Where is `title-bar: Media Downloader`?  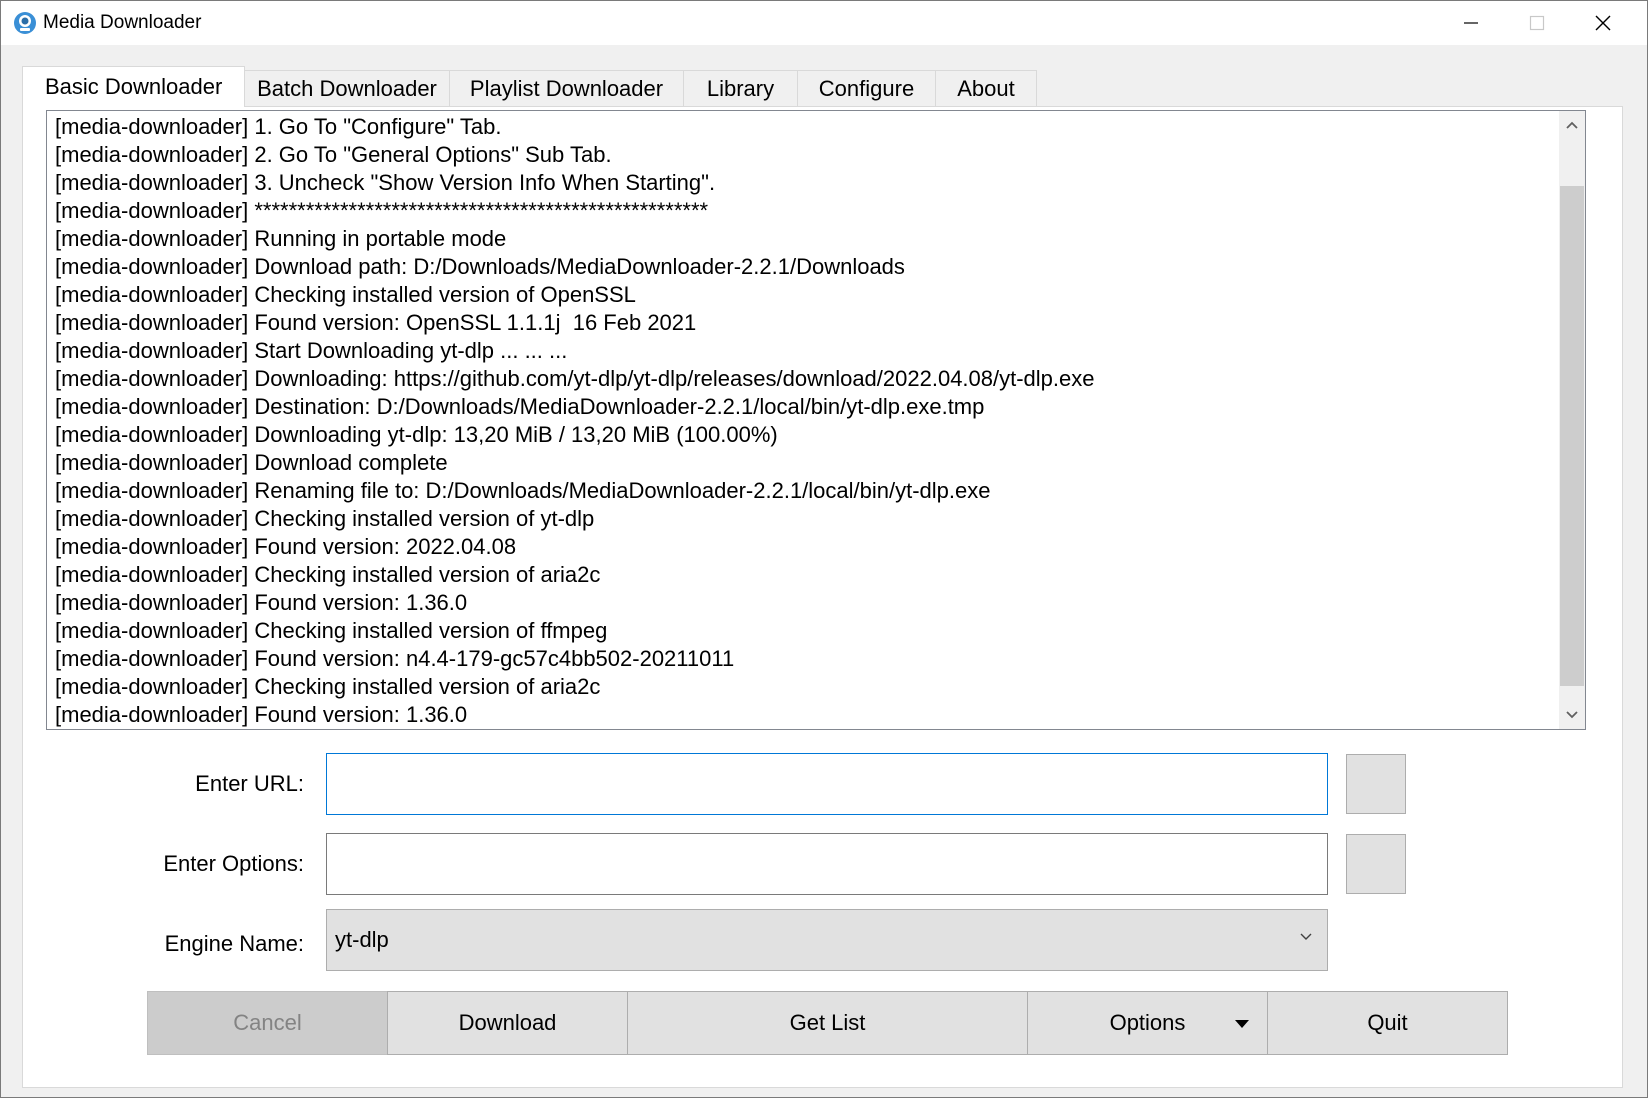 title-bar: Media Downloader is located at coordinates (824, 23).